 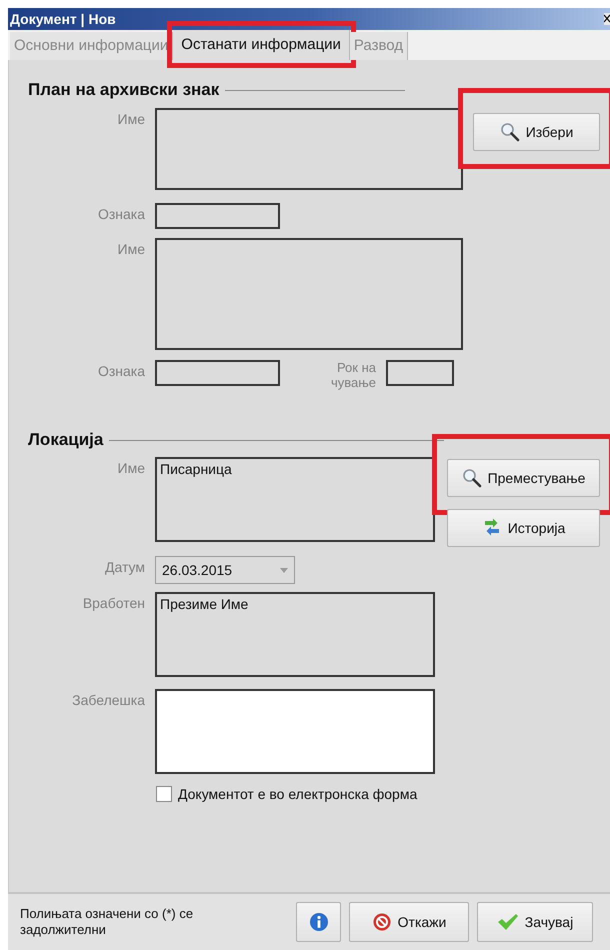 I want to click on section-title: План на архивски знак, so click(x=124, y=90).